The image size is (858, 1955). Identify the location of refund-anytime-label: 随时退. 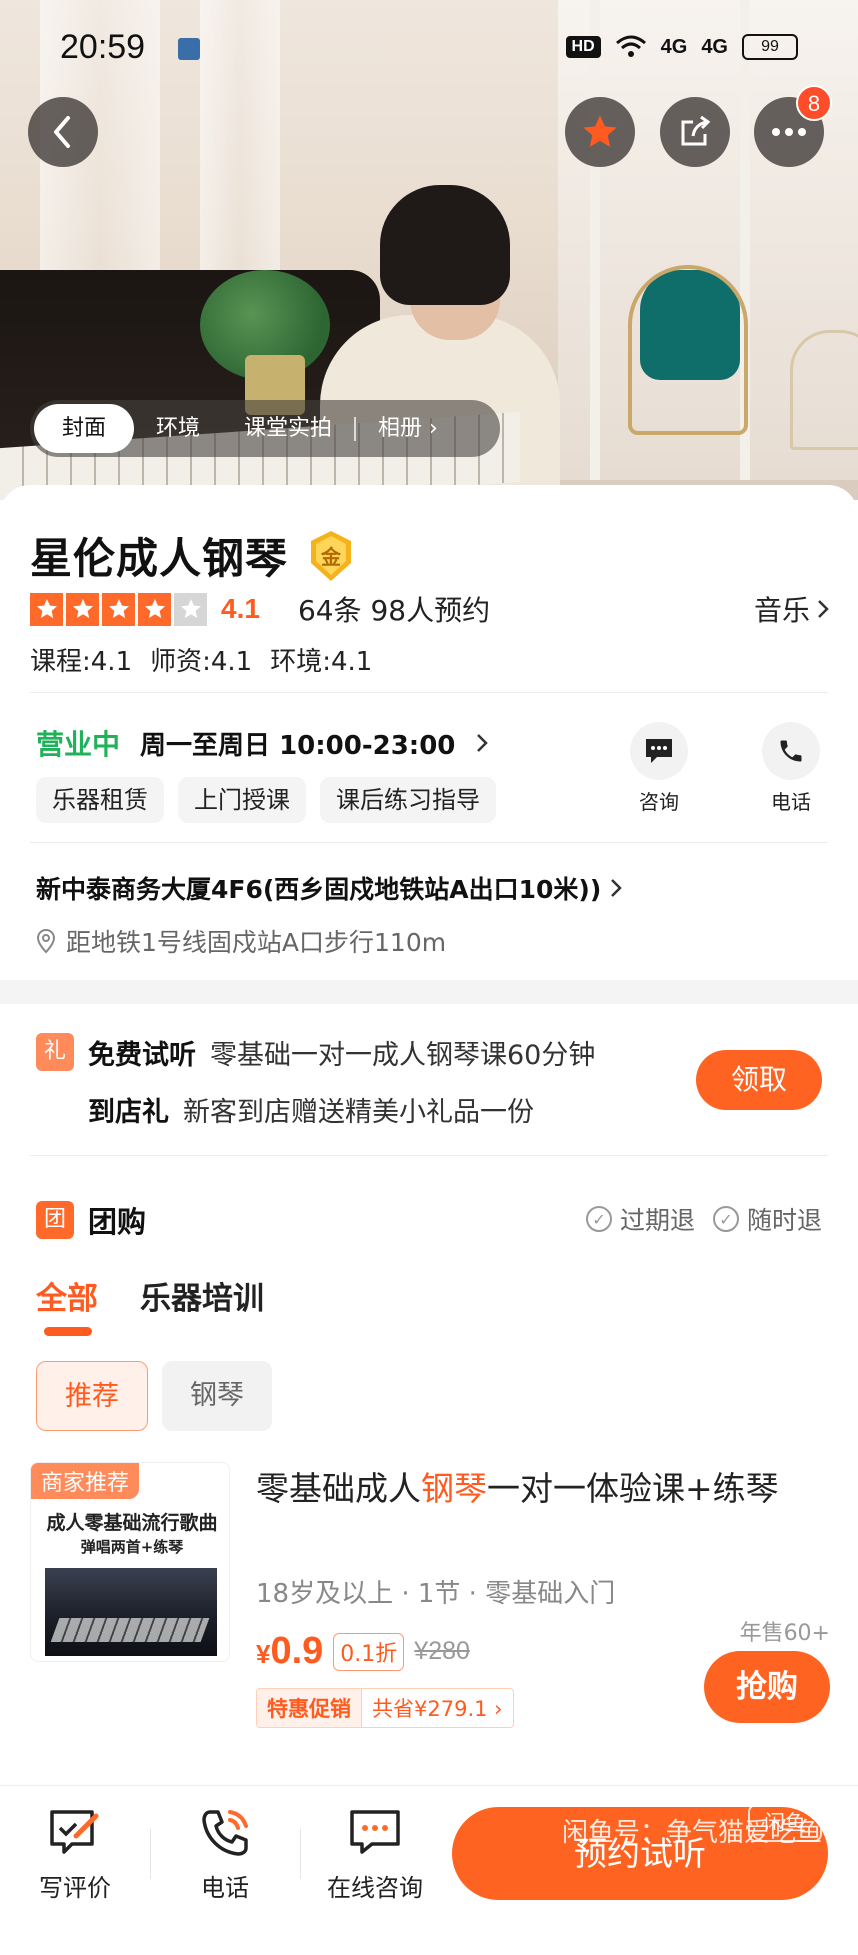
(784, 1220).